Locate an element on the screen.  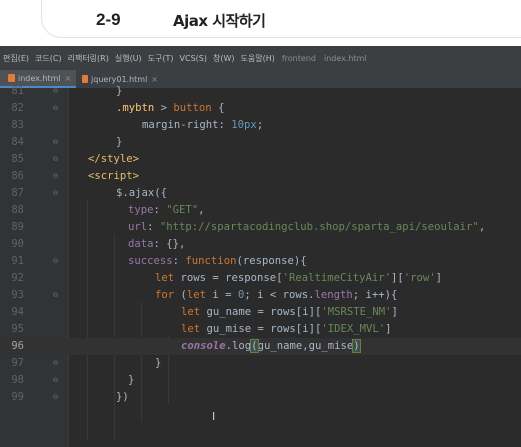
tab-label: index.html is located at coordinates (39, 78).